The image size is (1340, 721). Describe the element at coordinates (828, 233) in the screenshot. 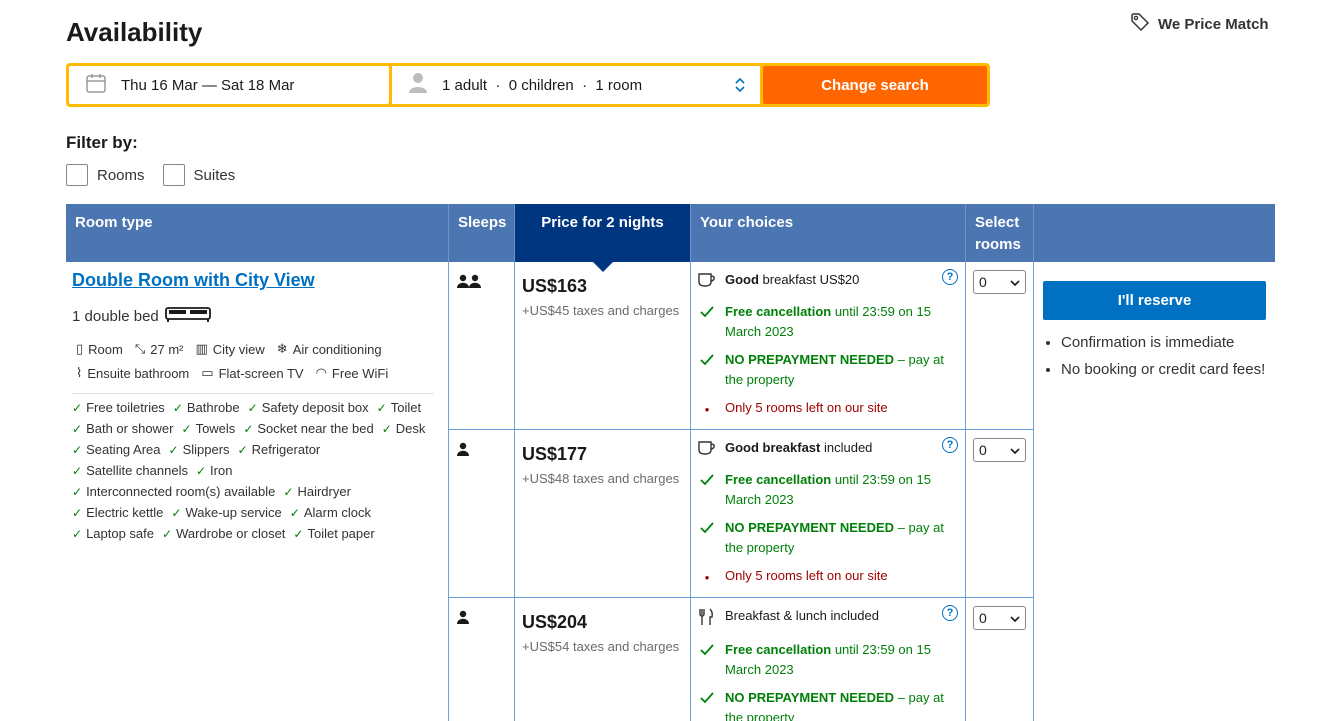

I see `header-choices: Your choices` at that location.